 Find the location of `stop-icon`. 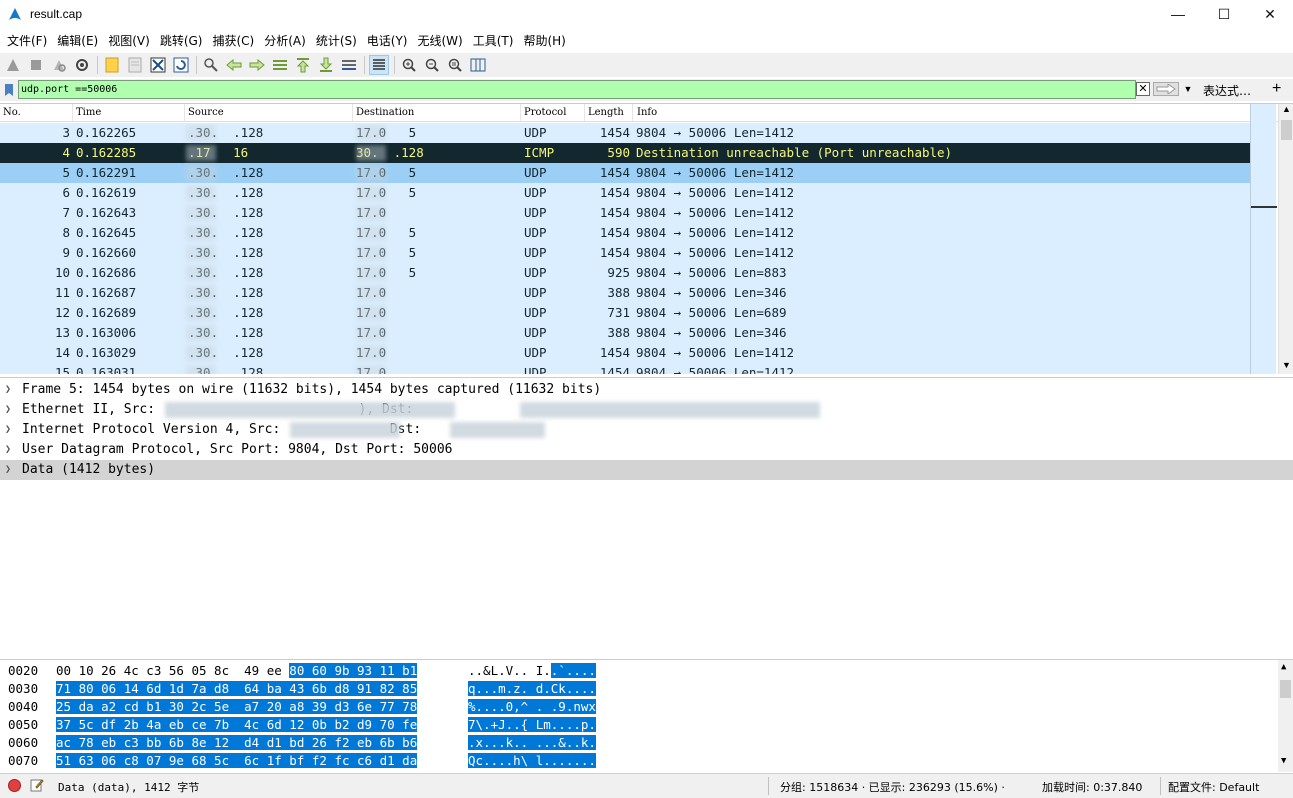

stop-icon is located at coordinates (36, 65).